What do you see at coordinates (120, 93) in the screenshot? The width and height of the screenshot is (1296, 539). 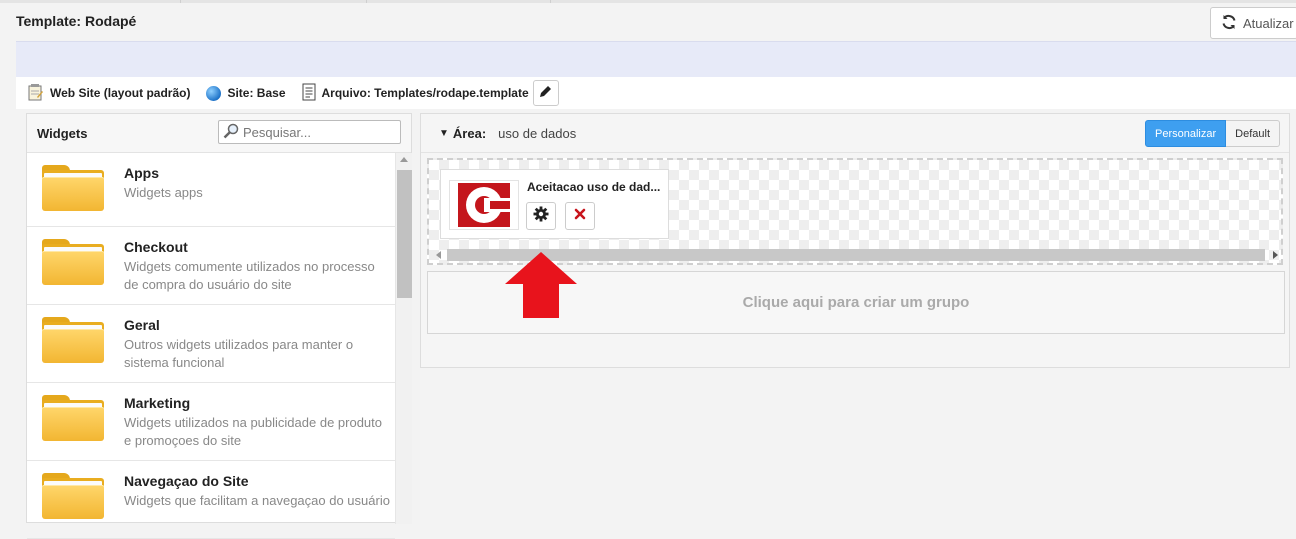 I see `meta-website-label: Web Site (layout padrão)` at bounding box center [120, 93].